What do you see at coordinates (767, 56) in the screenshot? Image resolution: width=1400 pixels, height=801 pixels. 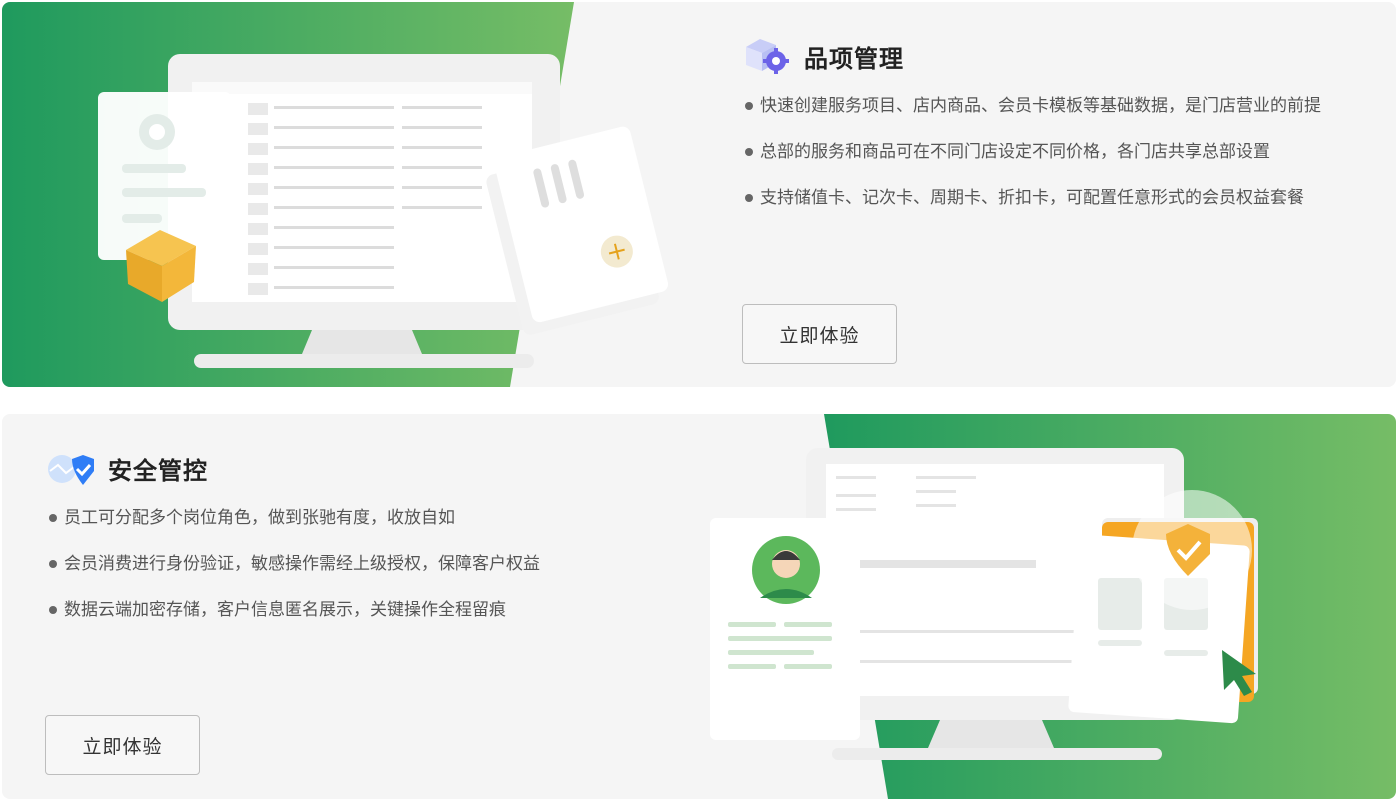 I see `box-gear-icon` at bounding box center [767, 56].